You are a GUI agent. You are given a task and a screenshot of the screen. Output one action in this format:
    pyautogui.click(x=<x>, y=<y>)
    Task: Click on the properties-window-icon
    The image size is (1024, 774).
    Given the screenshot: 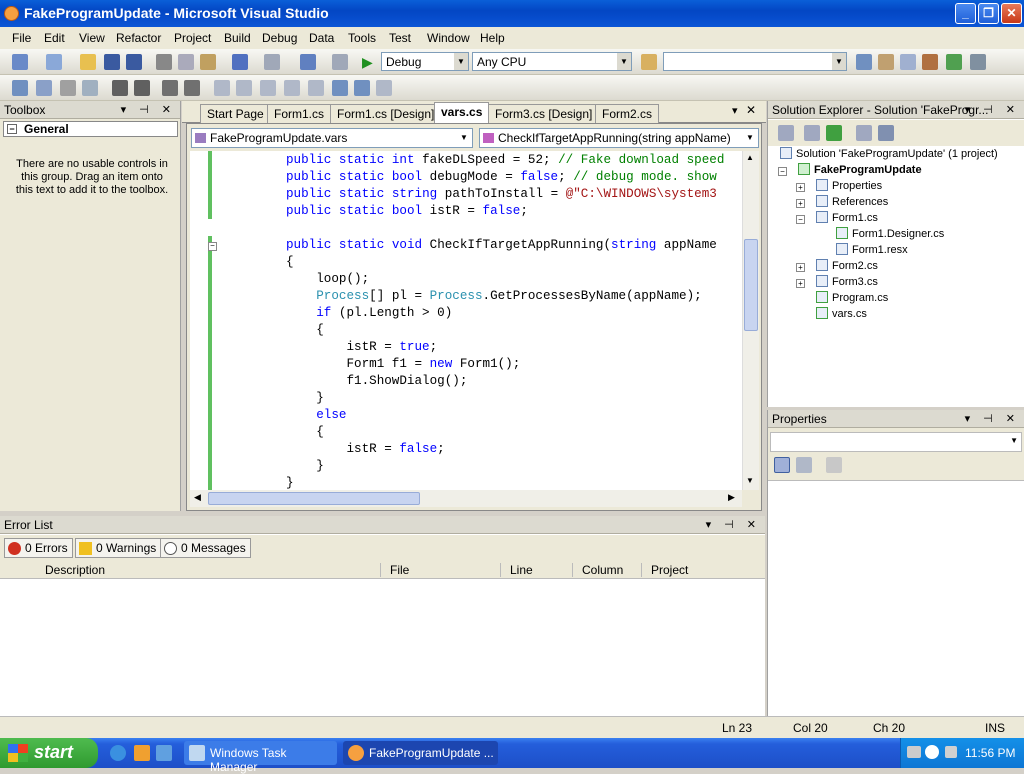 What is the action you would take?
    pyautogui.click(x=886, y=62)
    